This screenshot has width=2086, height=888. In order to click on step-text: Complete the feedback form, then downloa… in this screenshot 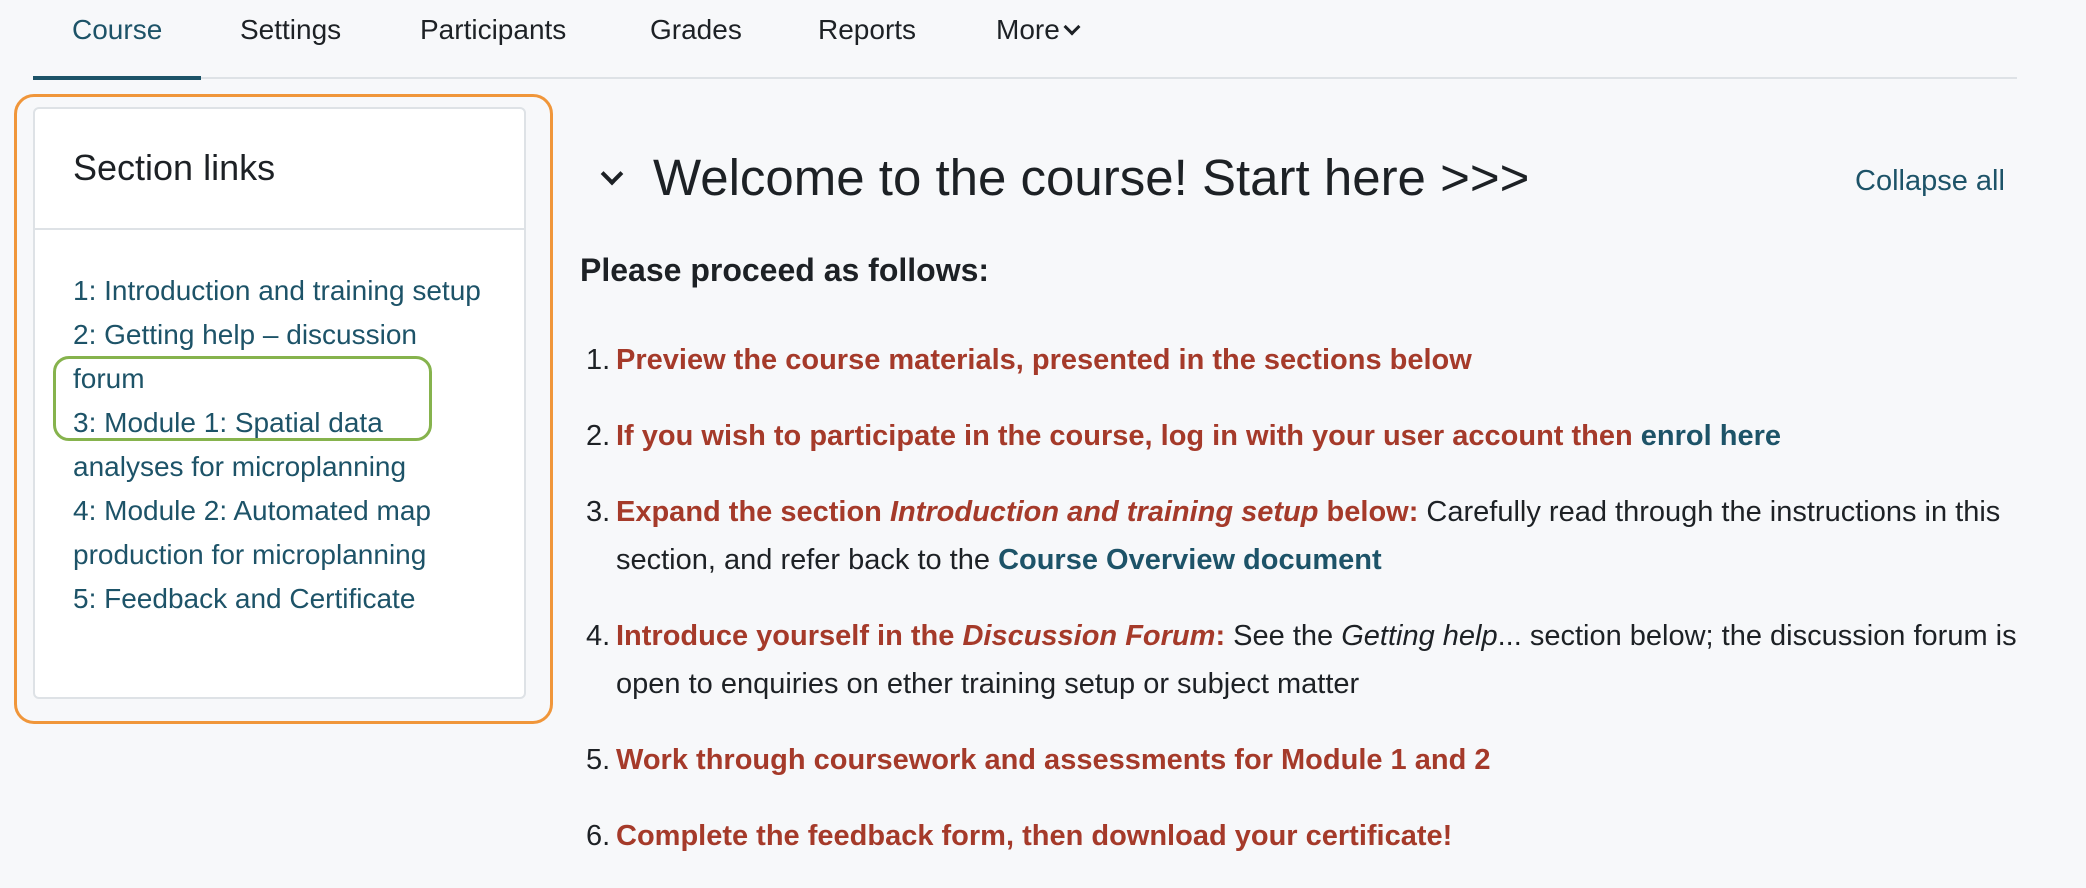, I will do `click(1034, 836)`.